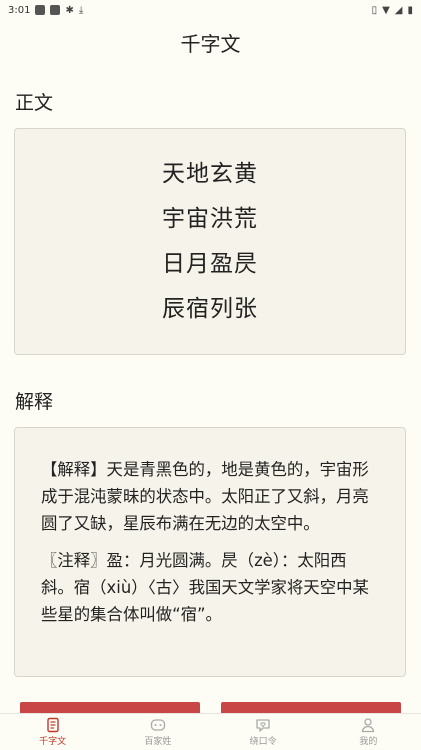 The height and width of the screenshot is (750, 421). What do you see at coordinates (19, 10) in the screenshot?
I see `status-time: 3:01` at bounding box center [19, 10].